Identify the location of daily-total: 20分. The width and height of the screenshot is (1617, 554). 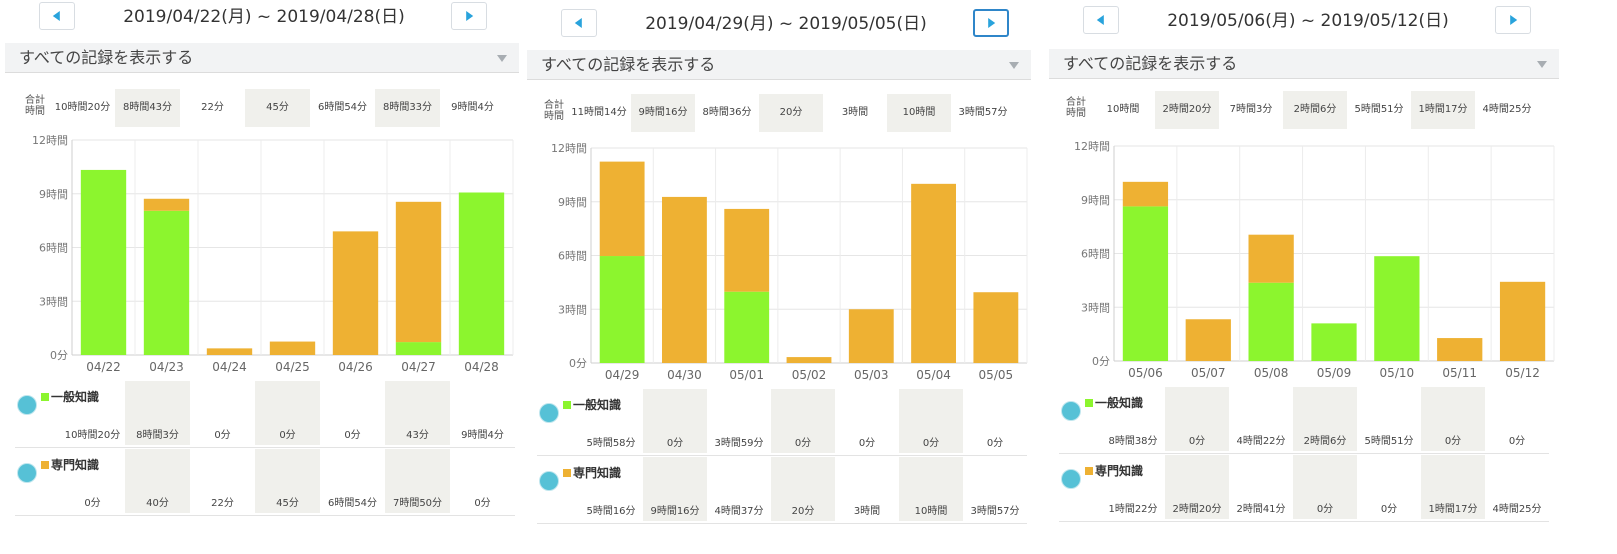
(791, 113).